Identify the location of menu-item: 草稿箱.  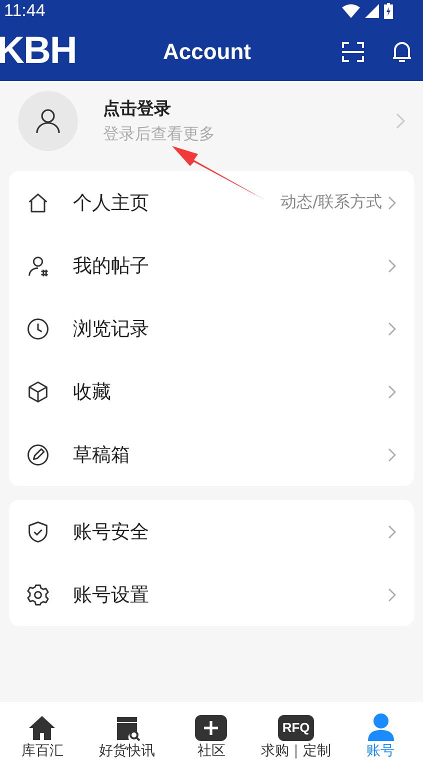
(211, 454).